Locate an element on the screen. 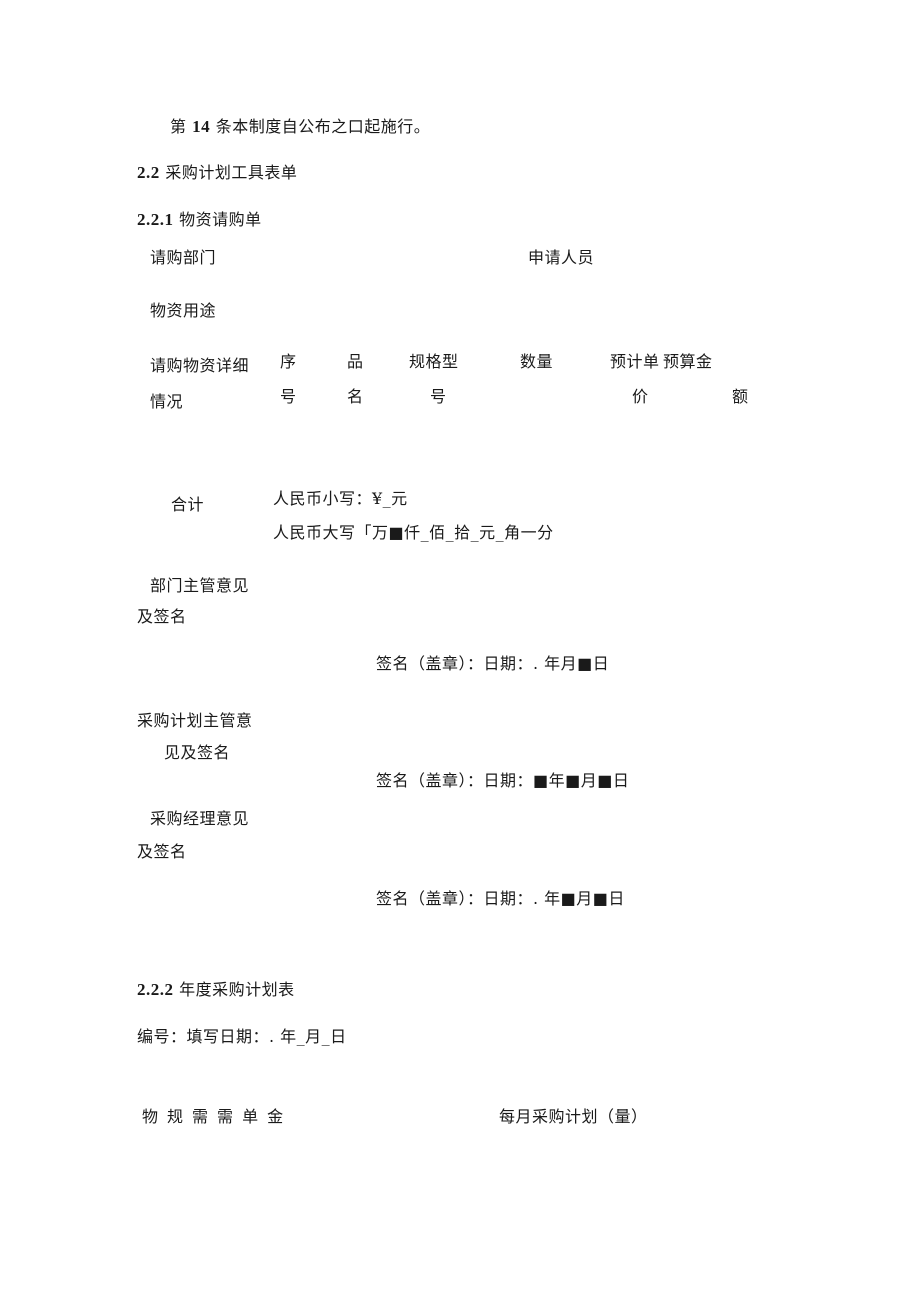  section-heading-2-2-1: 2.2.1 物资请购单 is located at coordinates (199, 220).